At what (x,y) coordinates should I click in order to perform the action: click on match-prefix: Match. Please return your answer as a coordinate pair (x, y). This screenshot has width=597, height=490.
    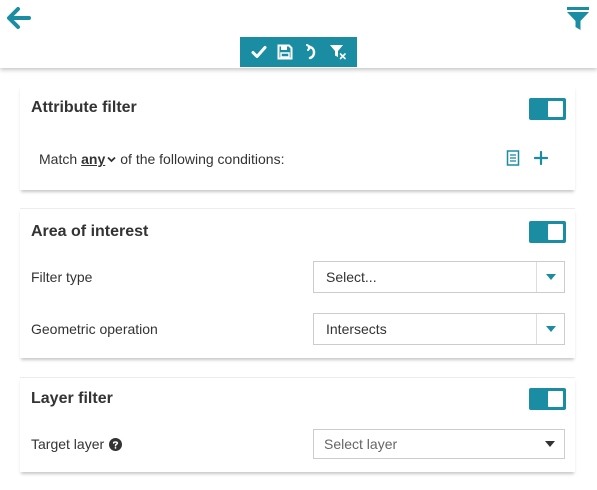
    Looking at the image, I should click on (58, 159).